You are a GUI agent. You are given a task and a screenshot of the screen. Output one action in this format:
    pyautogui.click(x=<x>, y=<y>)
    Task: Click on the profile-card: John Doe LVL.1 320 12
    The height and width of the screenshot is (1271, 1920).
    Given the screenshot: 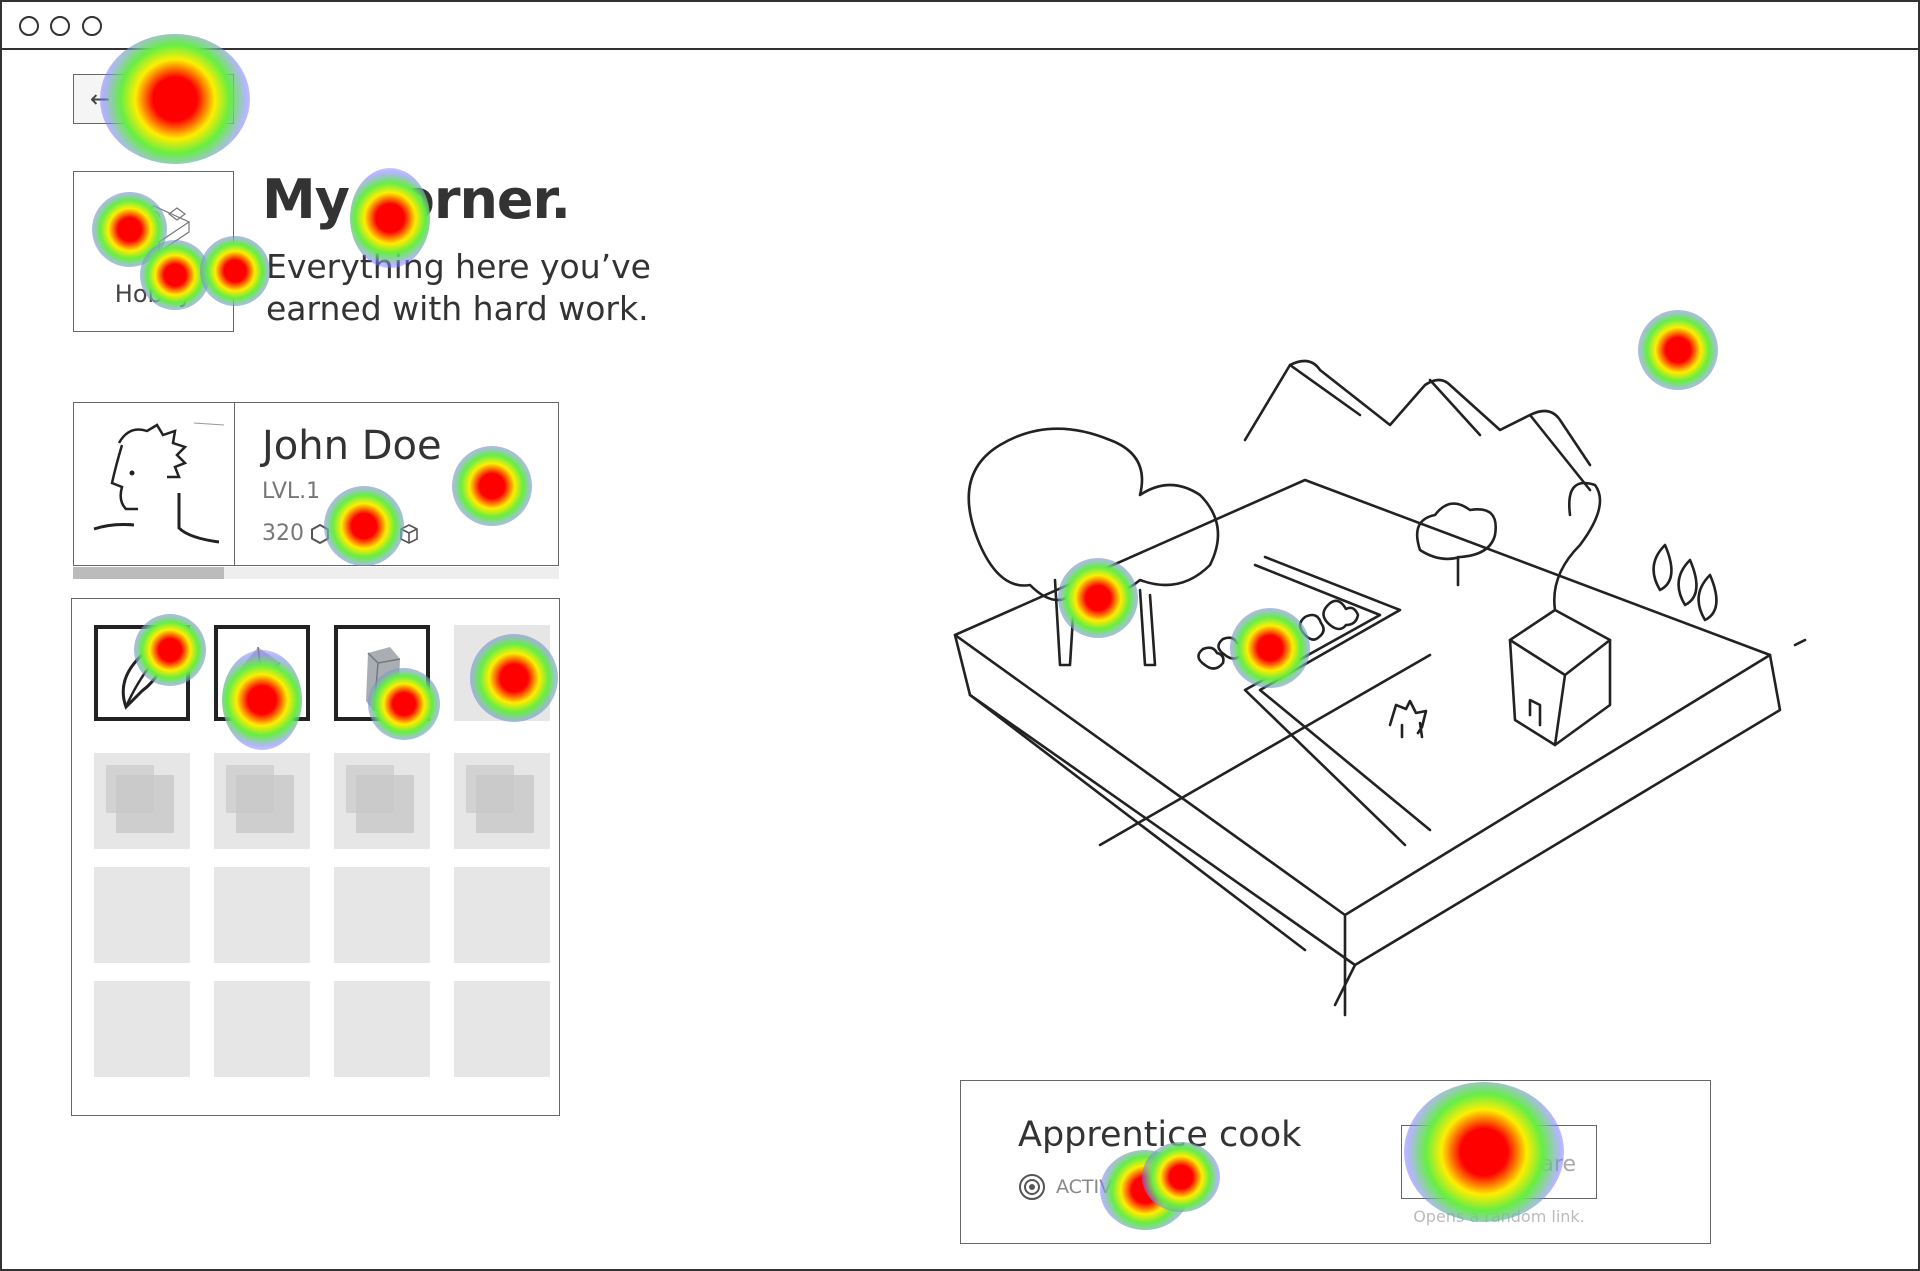 What is the action you would take?
    pyautogui.click(x=316, y=484)
    